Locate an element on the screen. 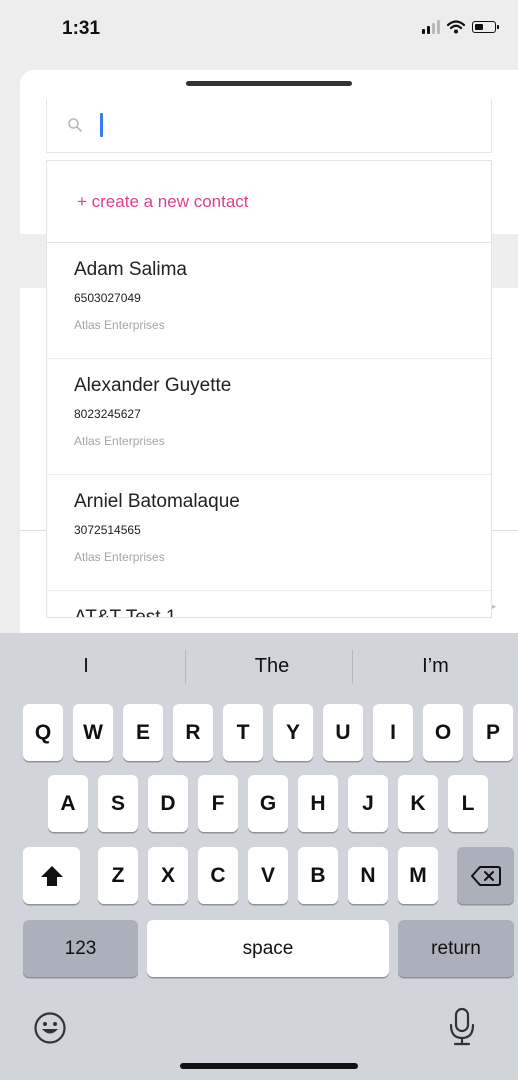 The height and width of the screenshot is (1080, 518). shift-key is located at coordinates (51, 875).